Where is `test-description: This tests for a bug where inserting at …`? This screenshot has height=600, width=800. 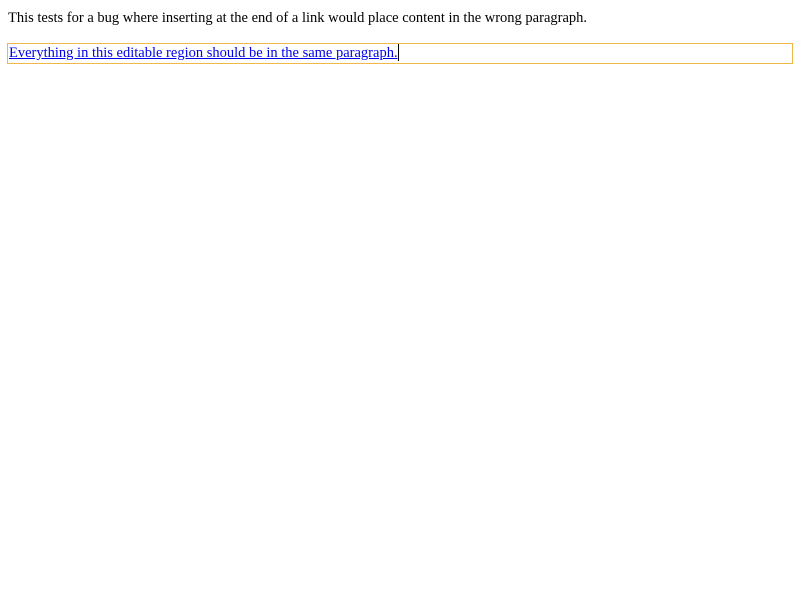
test-description: This tests for a bug where inserting at … is located at coordinates (298, 18).